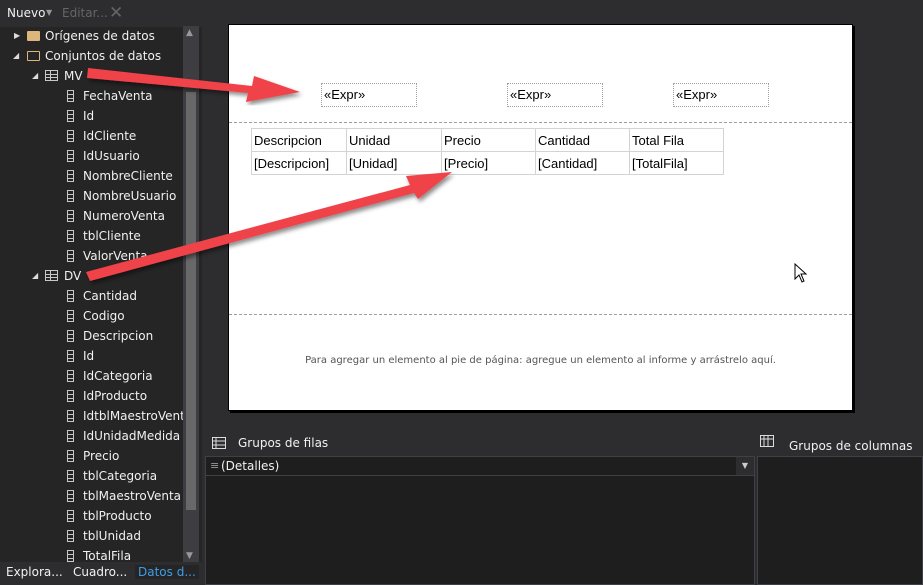  Describe the element at coordinates (128, 176) in the screenshot. I see `tree-item-label: NombreCliente` at that location.